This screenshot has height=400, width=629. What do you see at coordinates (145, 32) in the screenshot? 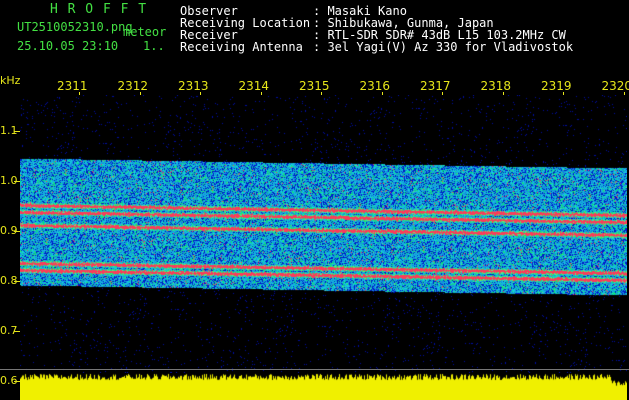
I see `meteor-label: meteor` at bounding box center [145, 32].